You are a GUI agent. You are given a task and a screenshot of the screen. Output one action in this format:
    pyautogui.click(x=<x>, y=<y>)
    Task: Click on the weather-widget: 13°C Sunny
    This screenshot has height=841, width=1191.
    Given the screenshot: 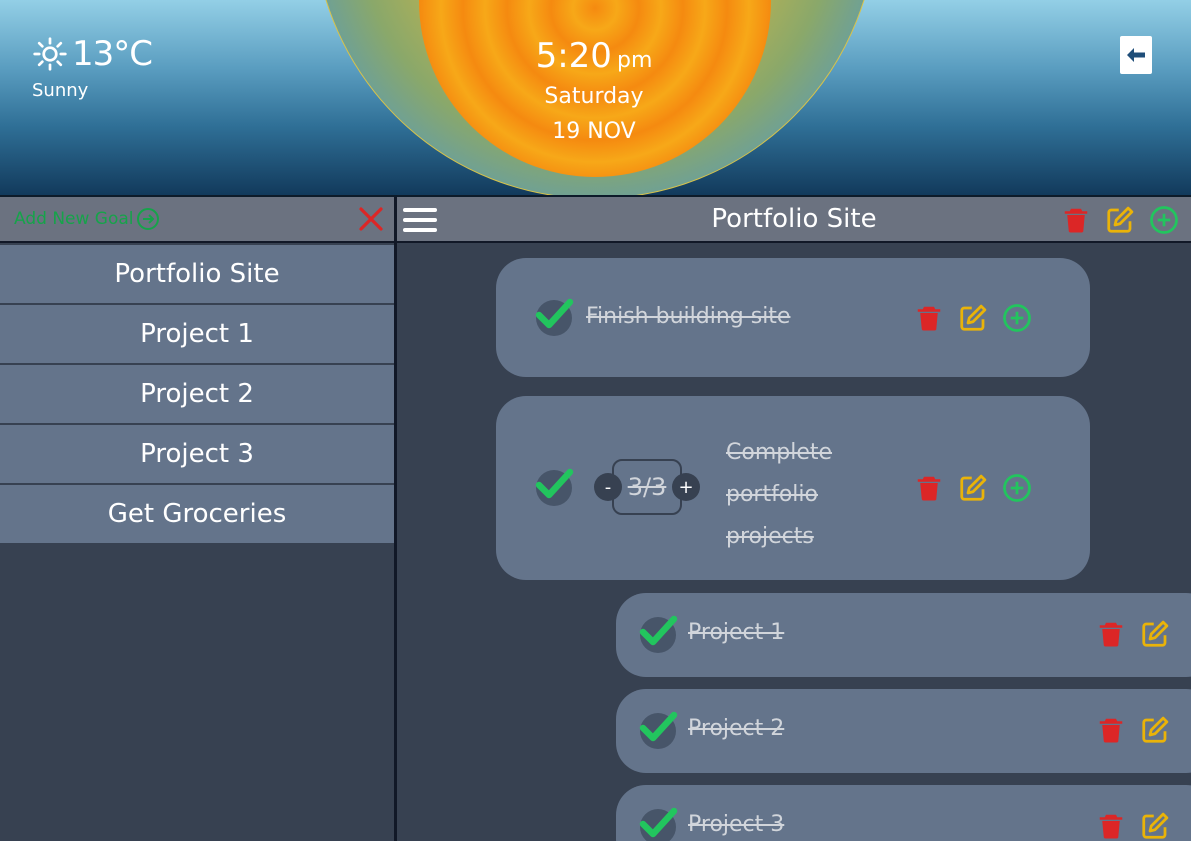 What is the action you would take?
    pyautogui.click(x=92, y=67)
    